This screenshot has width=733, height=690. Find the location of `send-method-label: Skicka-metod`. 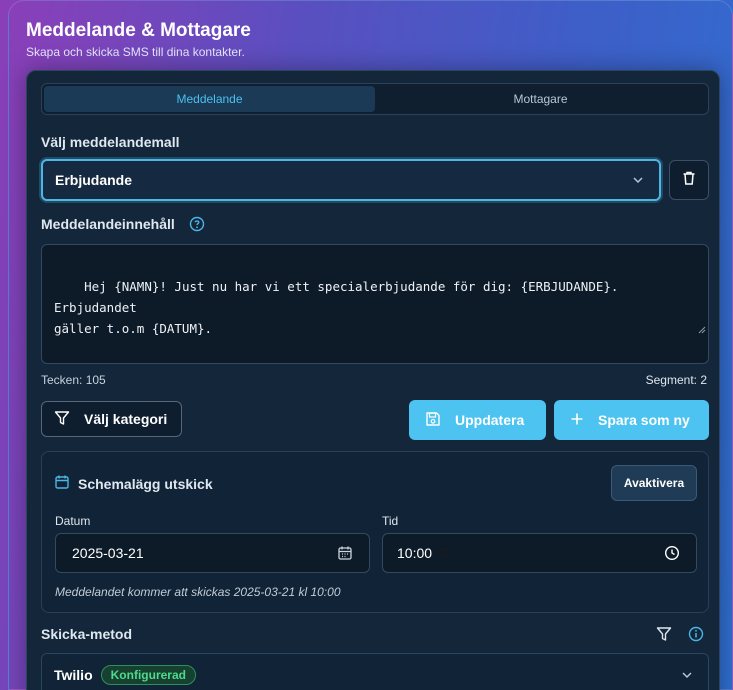

send-method-label: Skicka-metod is located at coordinates (87, 634).